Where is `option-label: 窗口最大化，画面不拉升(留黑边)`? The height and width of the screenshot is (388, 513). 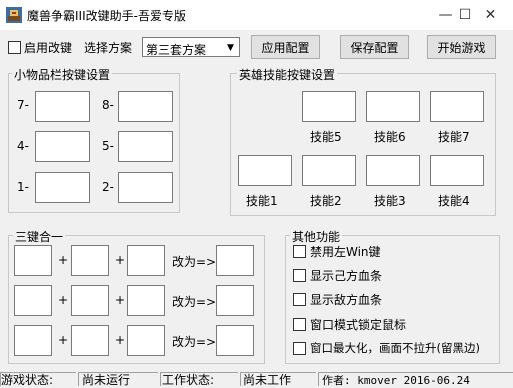
option-label: 窗口最大化，画面不拉升(留黑边) is located at coordinates (395, 348).